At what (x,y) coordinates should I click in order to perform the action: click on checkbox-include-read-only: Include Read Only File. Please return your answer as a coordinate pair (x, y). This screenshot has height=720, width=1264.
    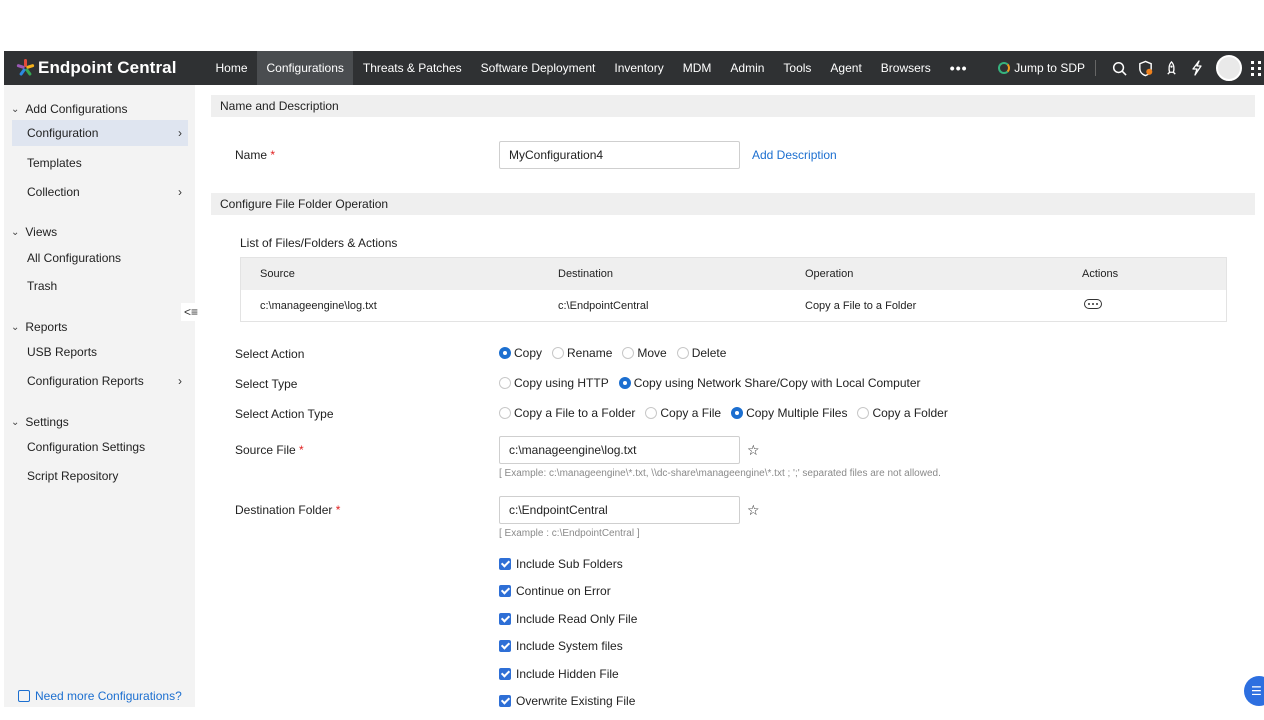
    Looking at the image, I should click on (568, 619).